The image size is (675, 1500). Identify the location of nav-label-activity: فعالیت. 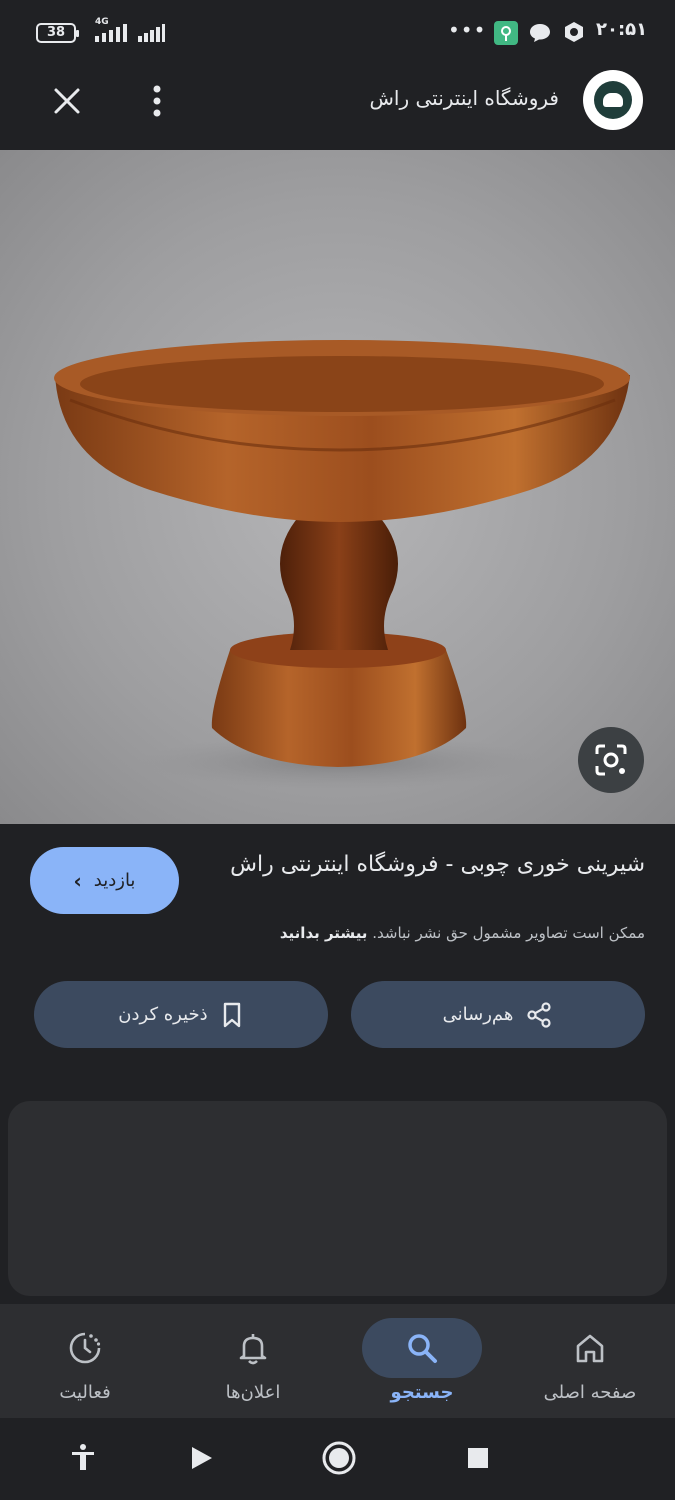
(85, 1392).